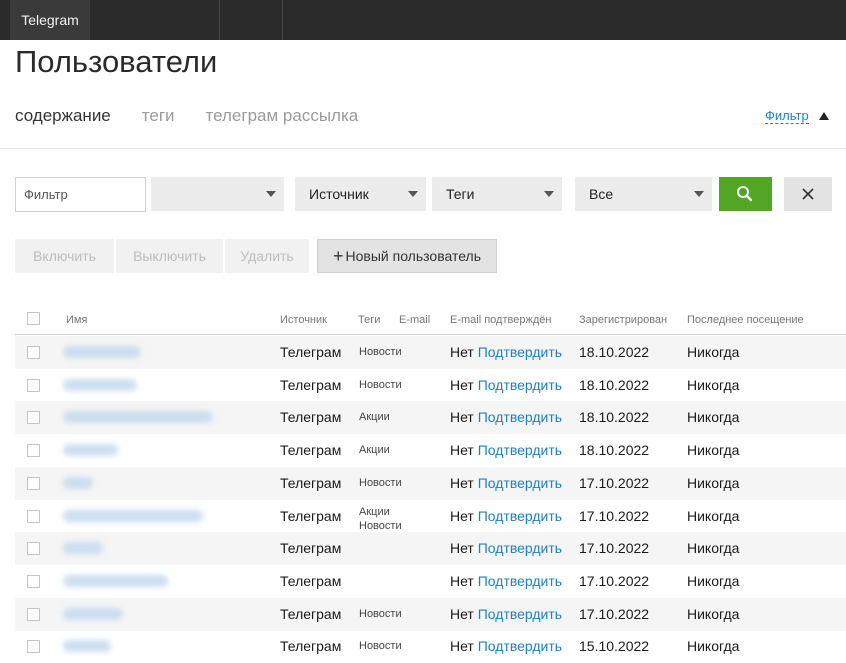 The width and height of the screenshot is (846, 663). I want to click on tab-telegram: Telegram, so click(50, 20).